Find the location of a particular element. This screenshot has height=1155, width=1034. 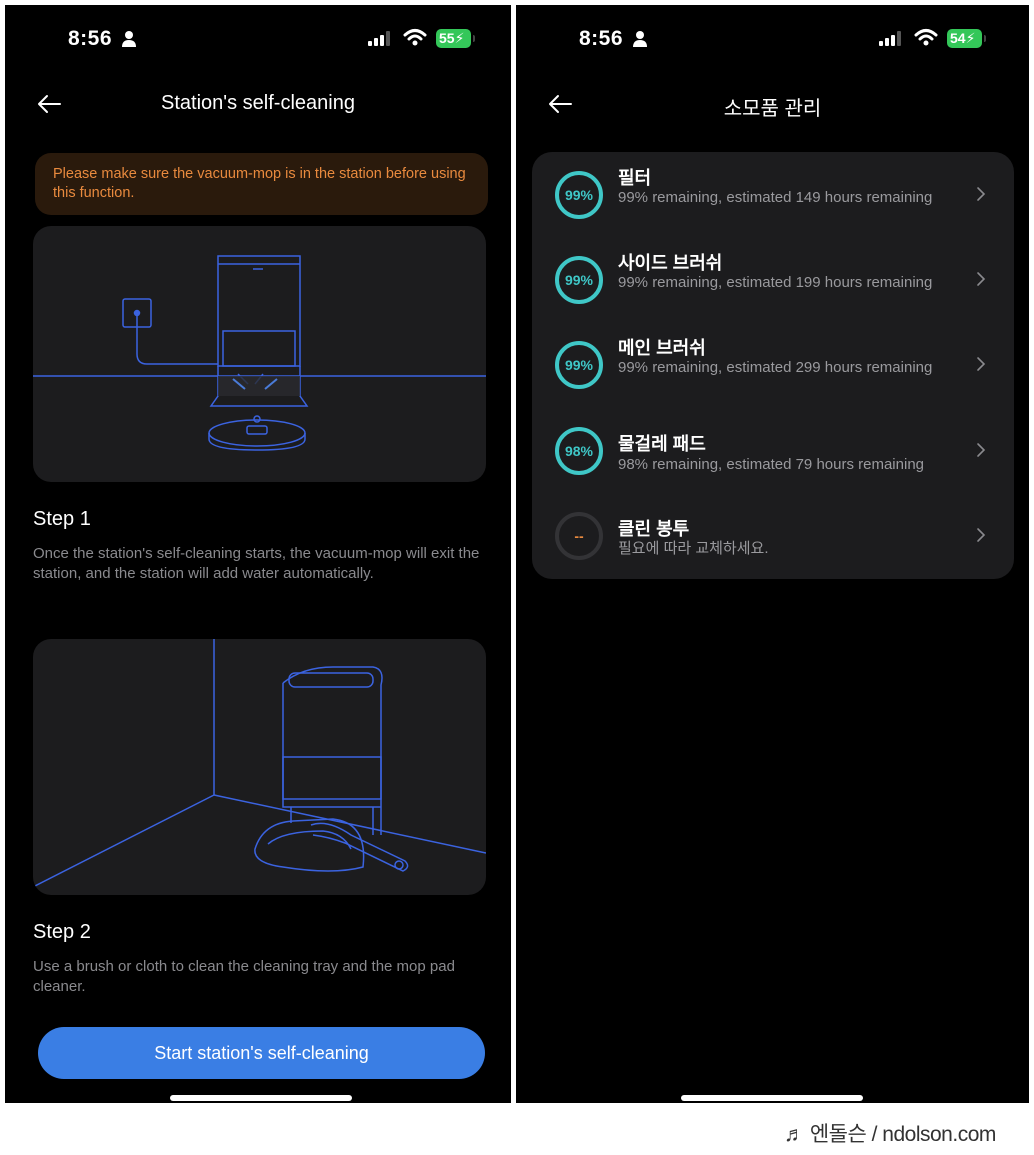

battery-indicator: 55⚡ is located at coordinates (455, 38).